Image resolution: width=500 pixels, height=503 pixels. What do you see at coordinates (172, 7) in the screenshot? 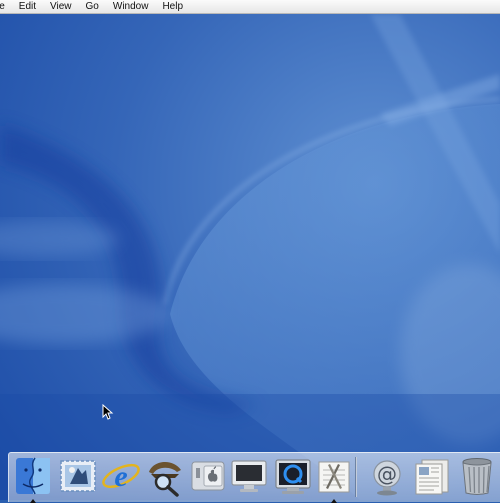
I see `menu-help: Help` at bounding box center [172, 7].